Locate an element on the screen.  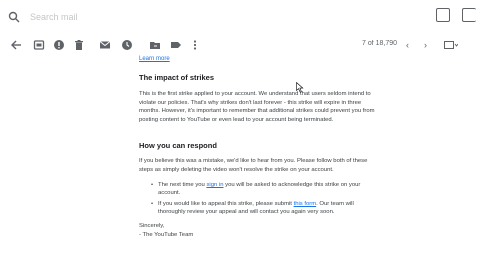
settings-box-icon is located at coordinates (443, 15).